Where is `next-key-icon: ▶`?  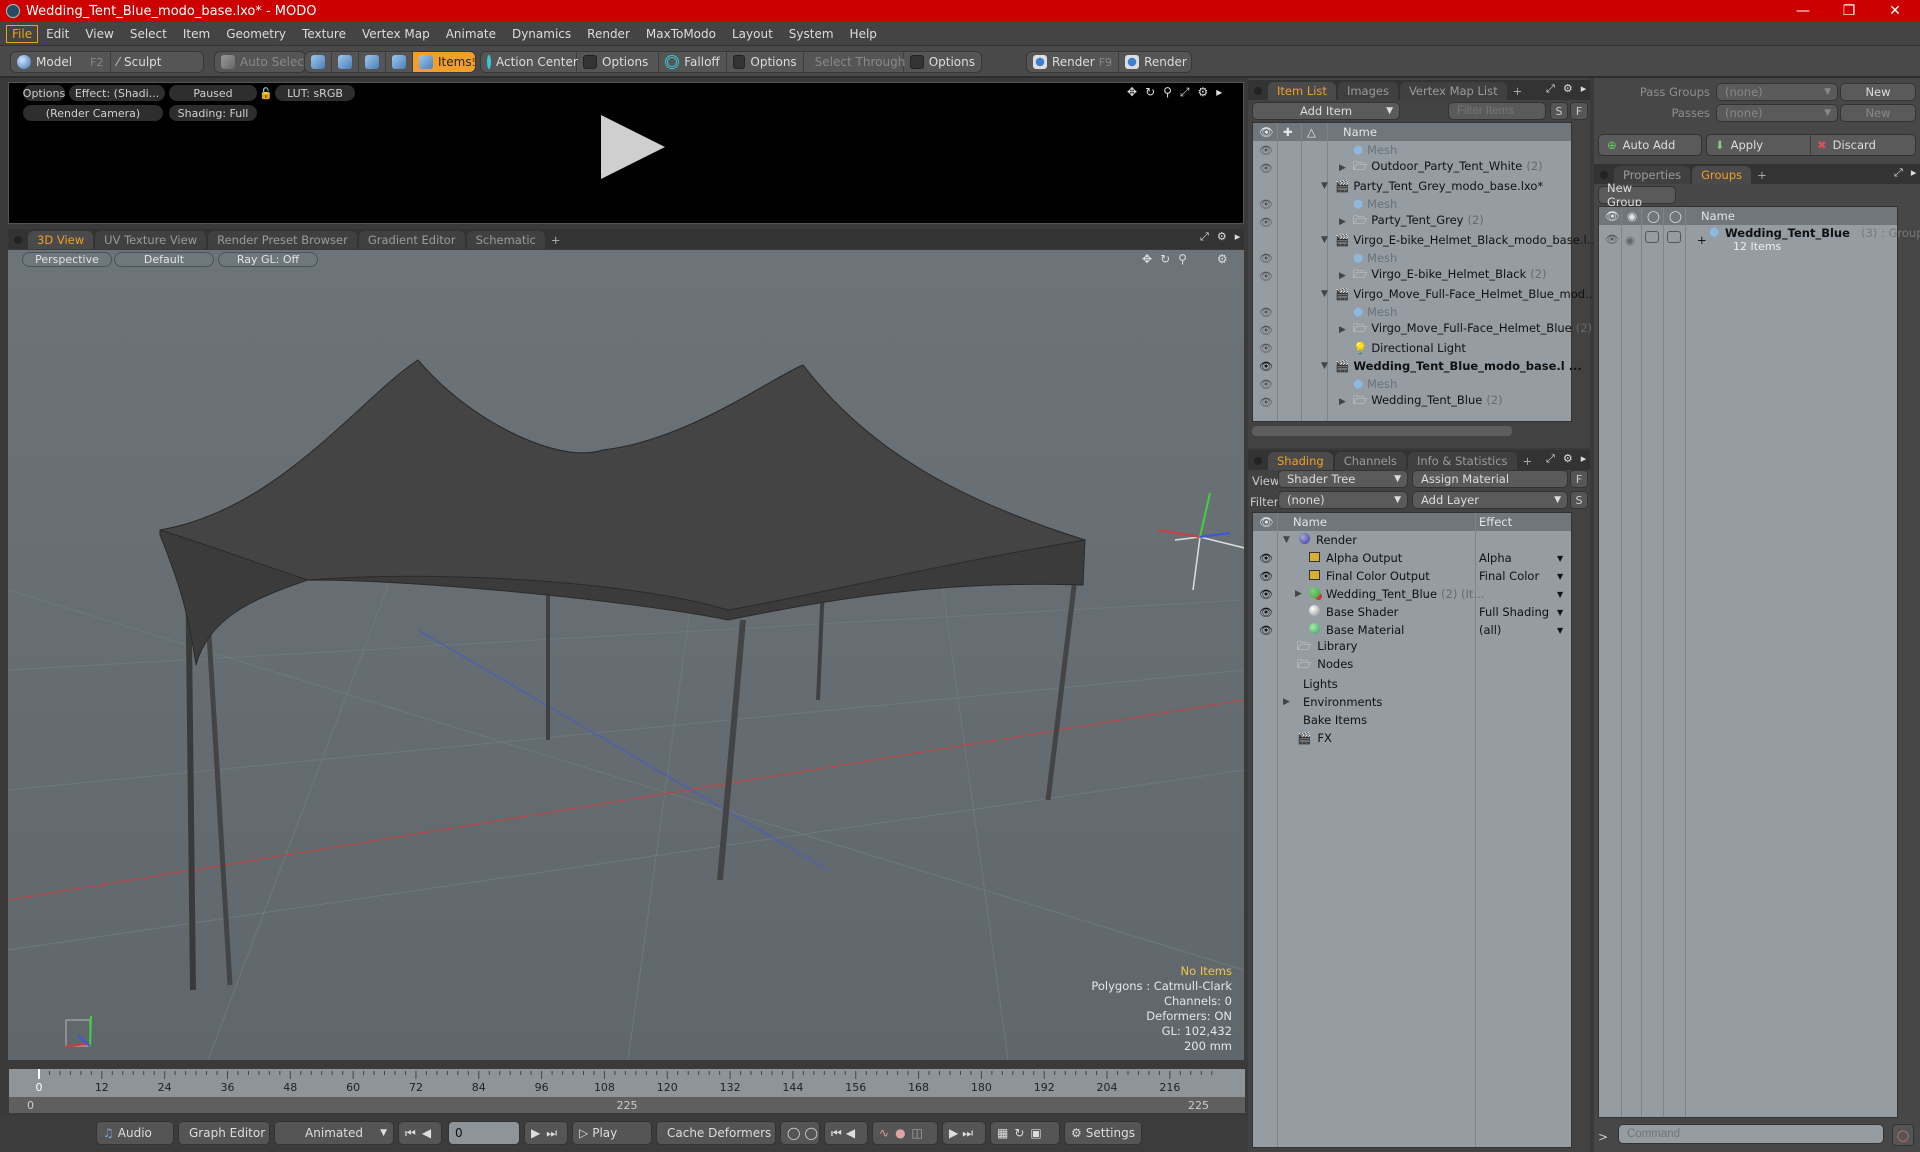 next-key-icon: ▶ is located at coordinates (953, 1133).